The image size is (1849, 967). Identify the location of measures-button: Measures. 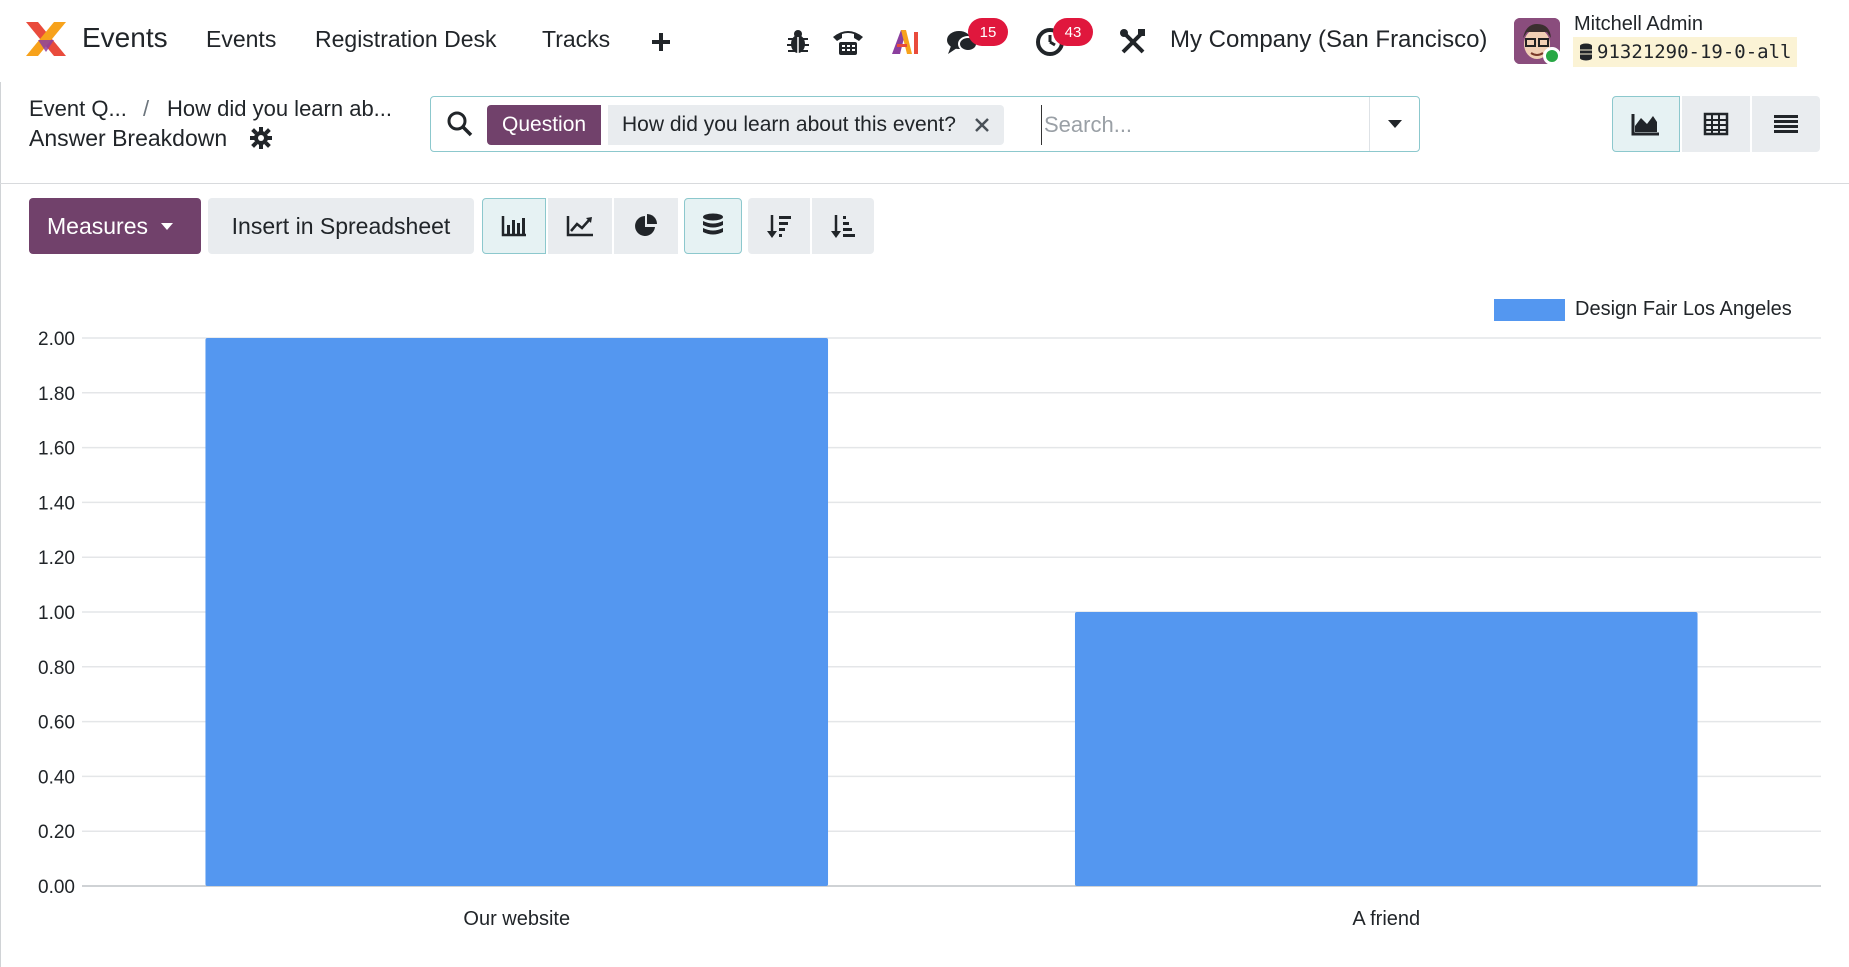
(115, 226).